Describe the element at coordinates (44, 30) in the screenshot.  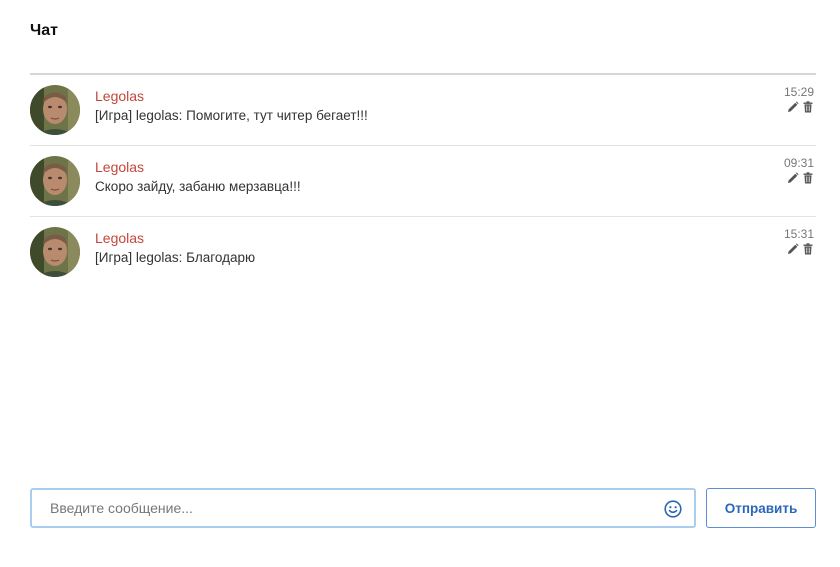
I see `chat-title: Чат` at that location.